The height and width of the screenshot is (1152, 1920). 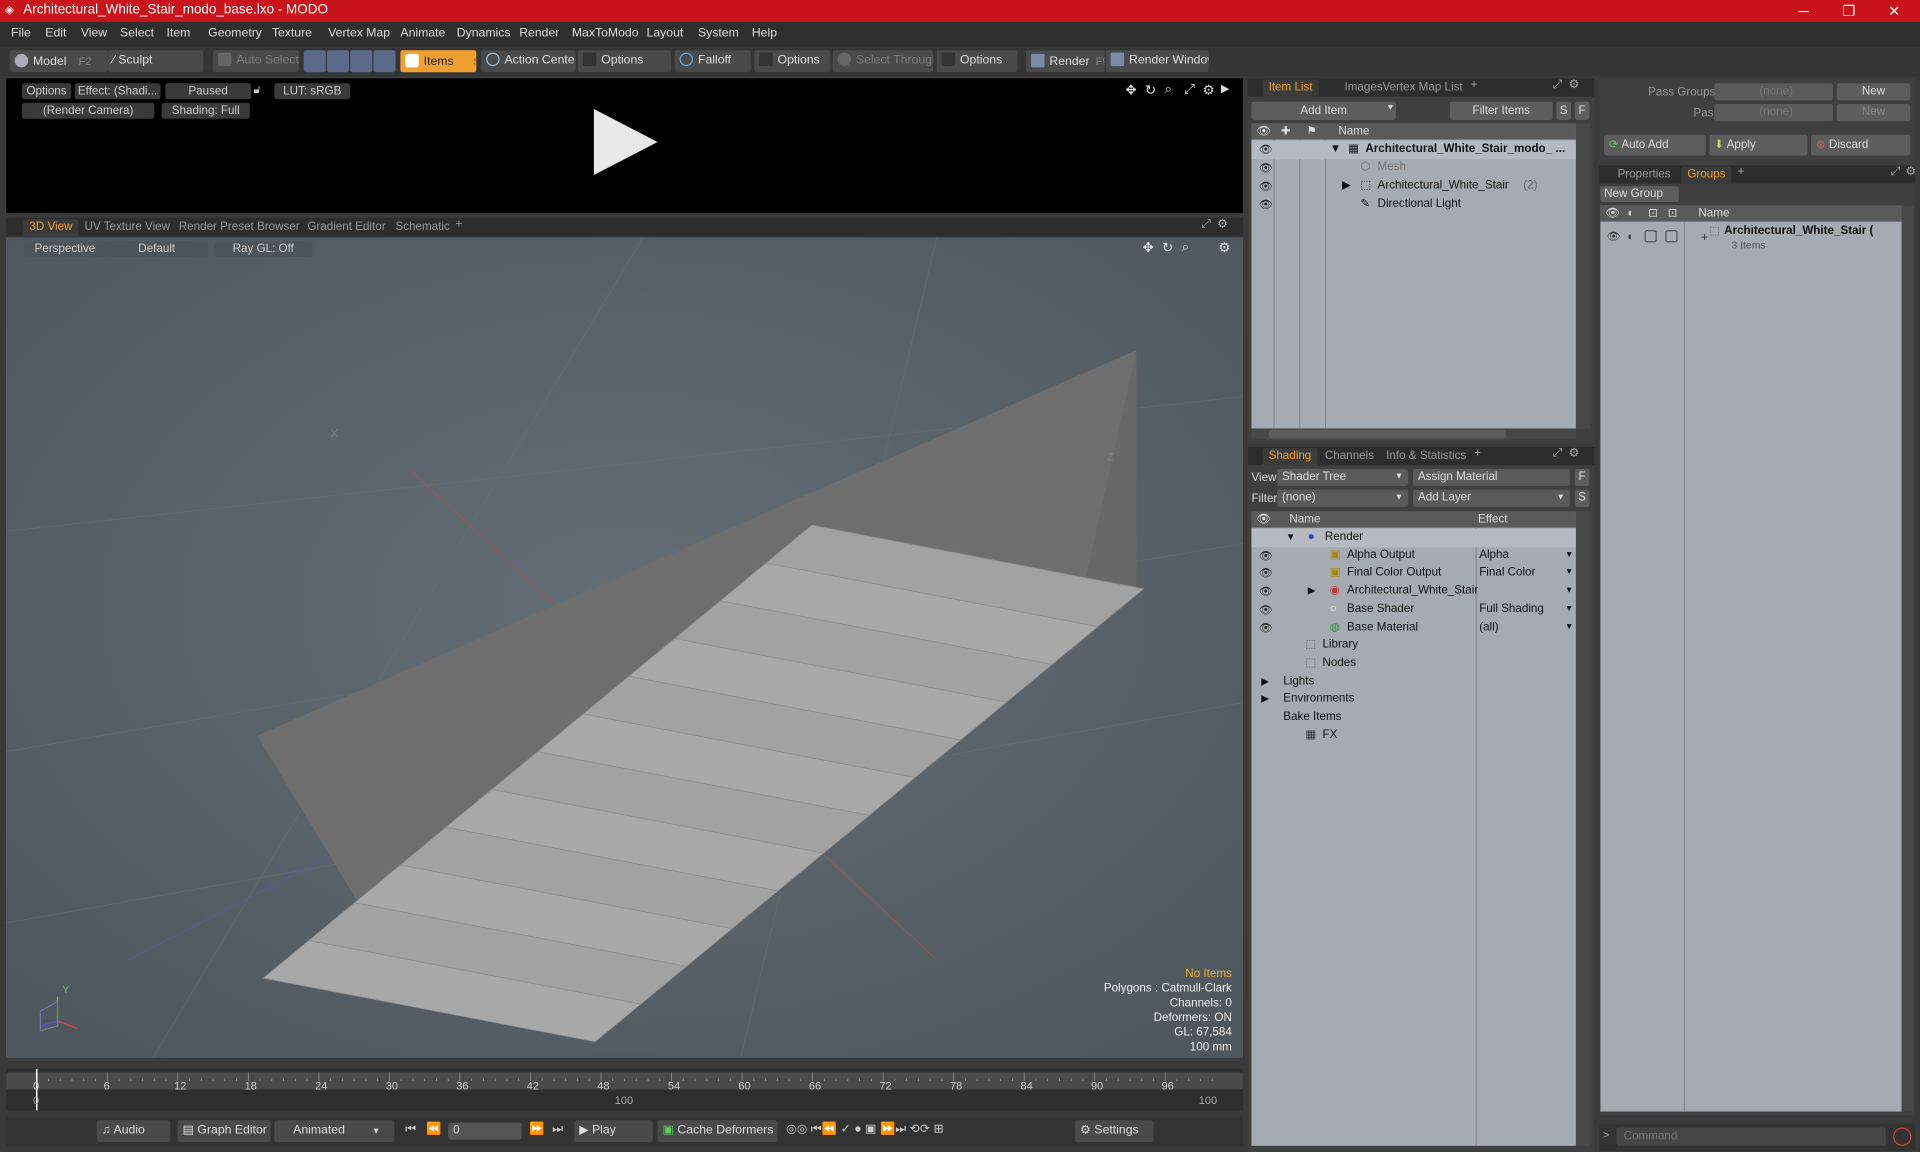 What do you see at coordinates (256, 61) in the screenshot?
I see `auto-select-button: Auto Select` at bounding box center [256, 61].